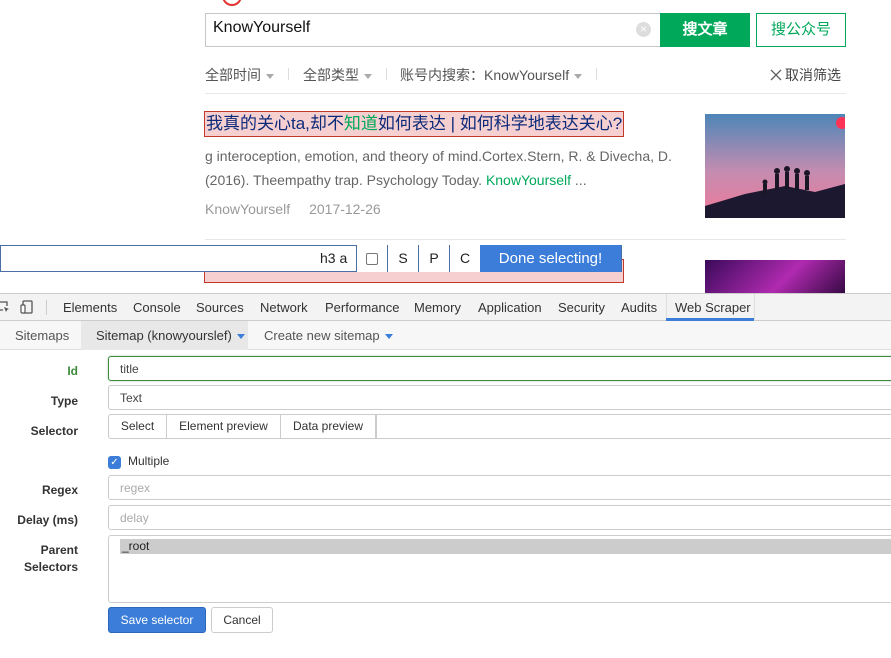  Describe the element at coordinates (64, 401) in the screenshot. I see `type-label: Type` at that location.